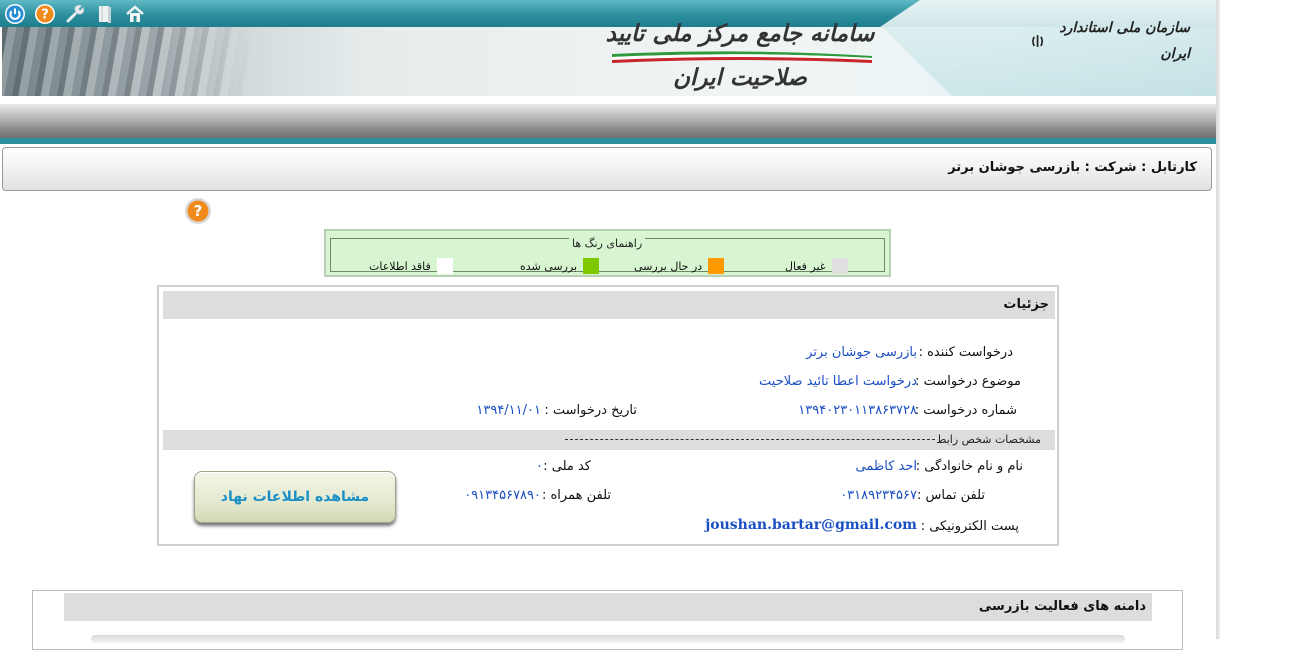 This screenshot has width=1298, height=650. I want to click on help-button: ?, so click(198, 211).